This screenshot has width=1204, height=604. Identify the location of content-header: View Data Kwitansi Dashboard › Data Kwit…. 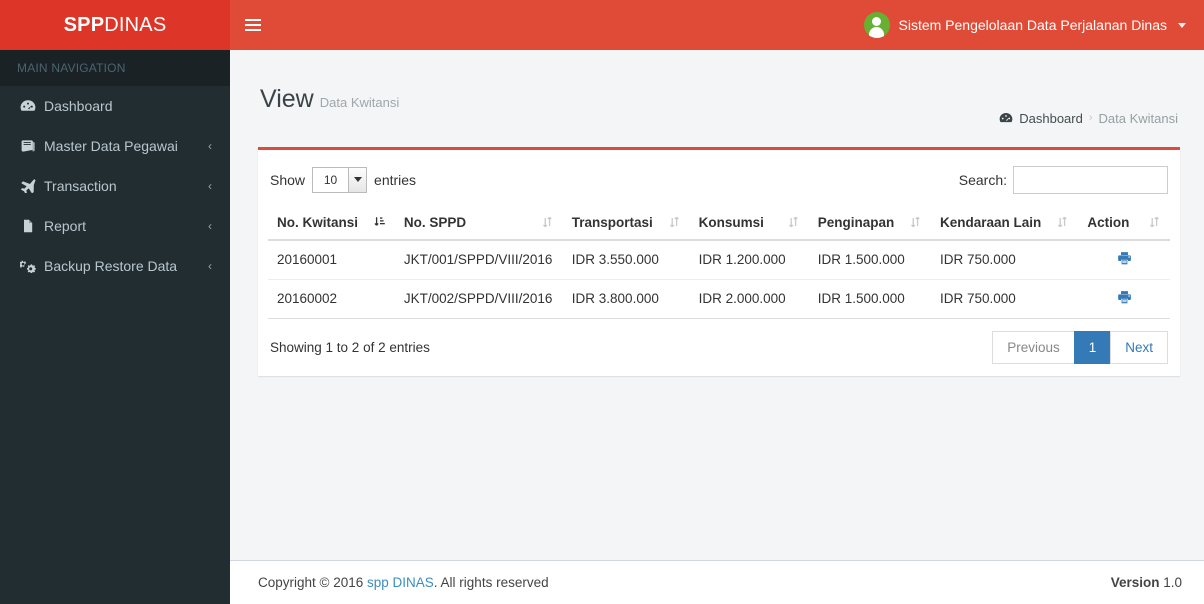
(719, 106).